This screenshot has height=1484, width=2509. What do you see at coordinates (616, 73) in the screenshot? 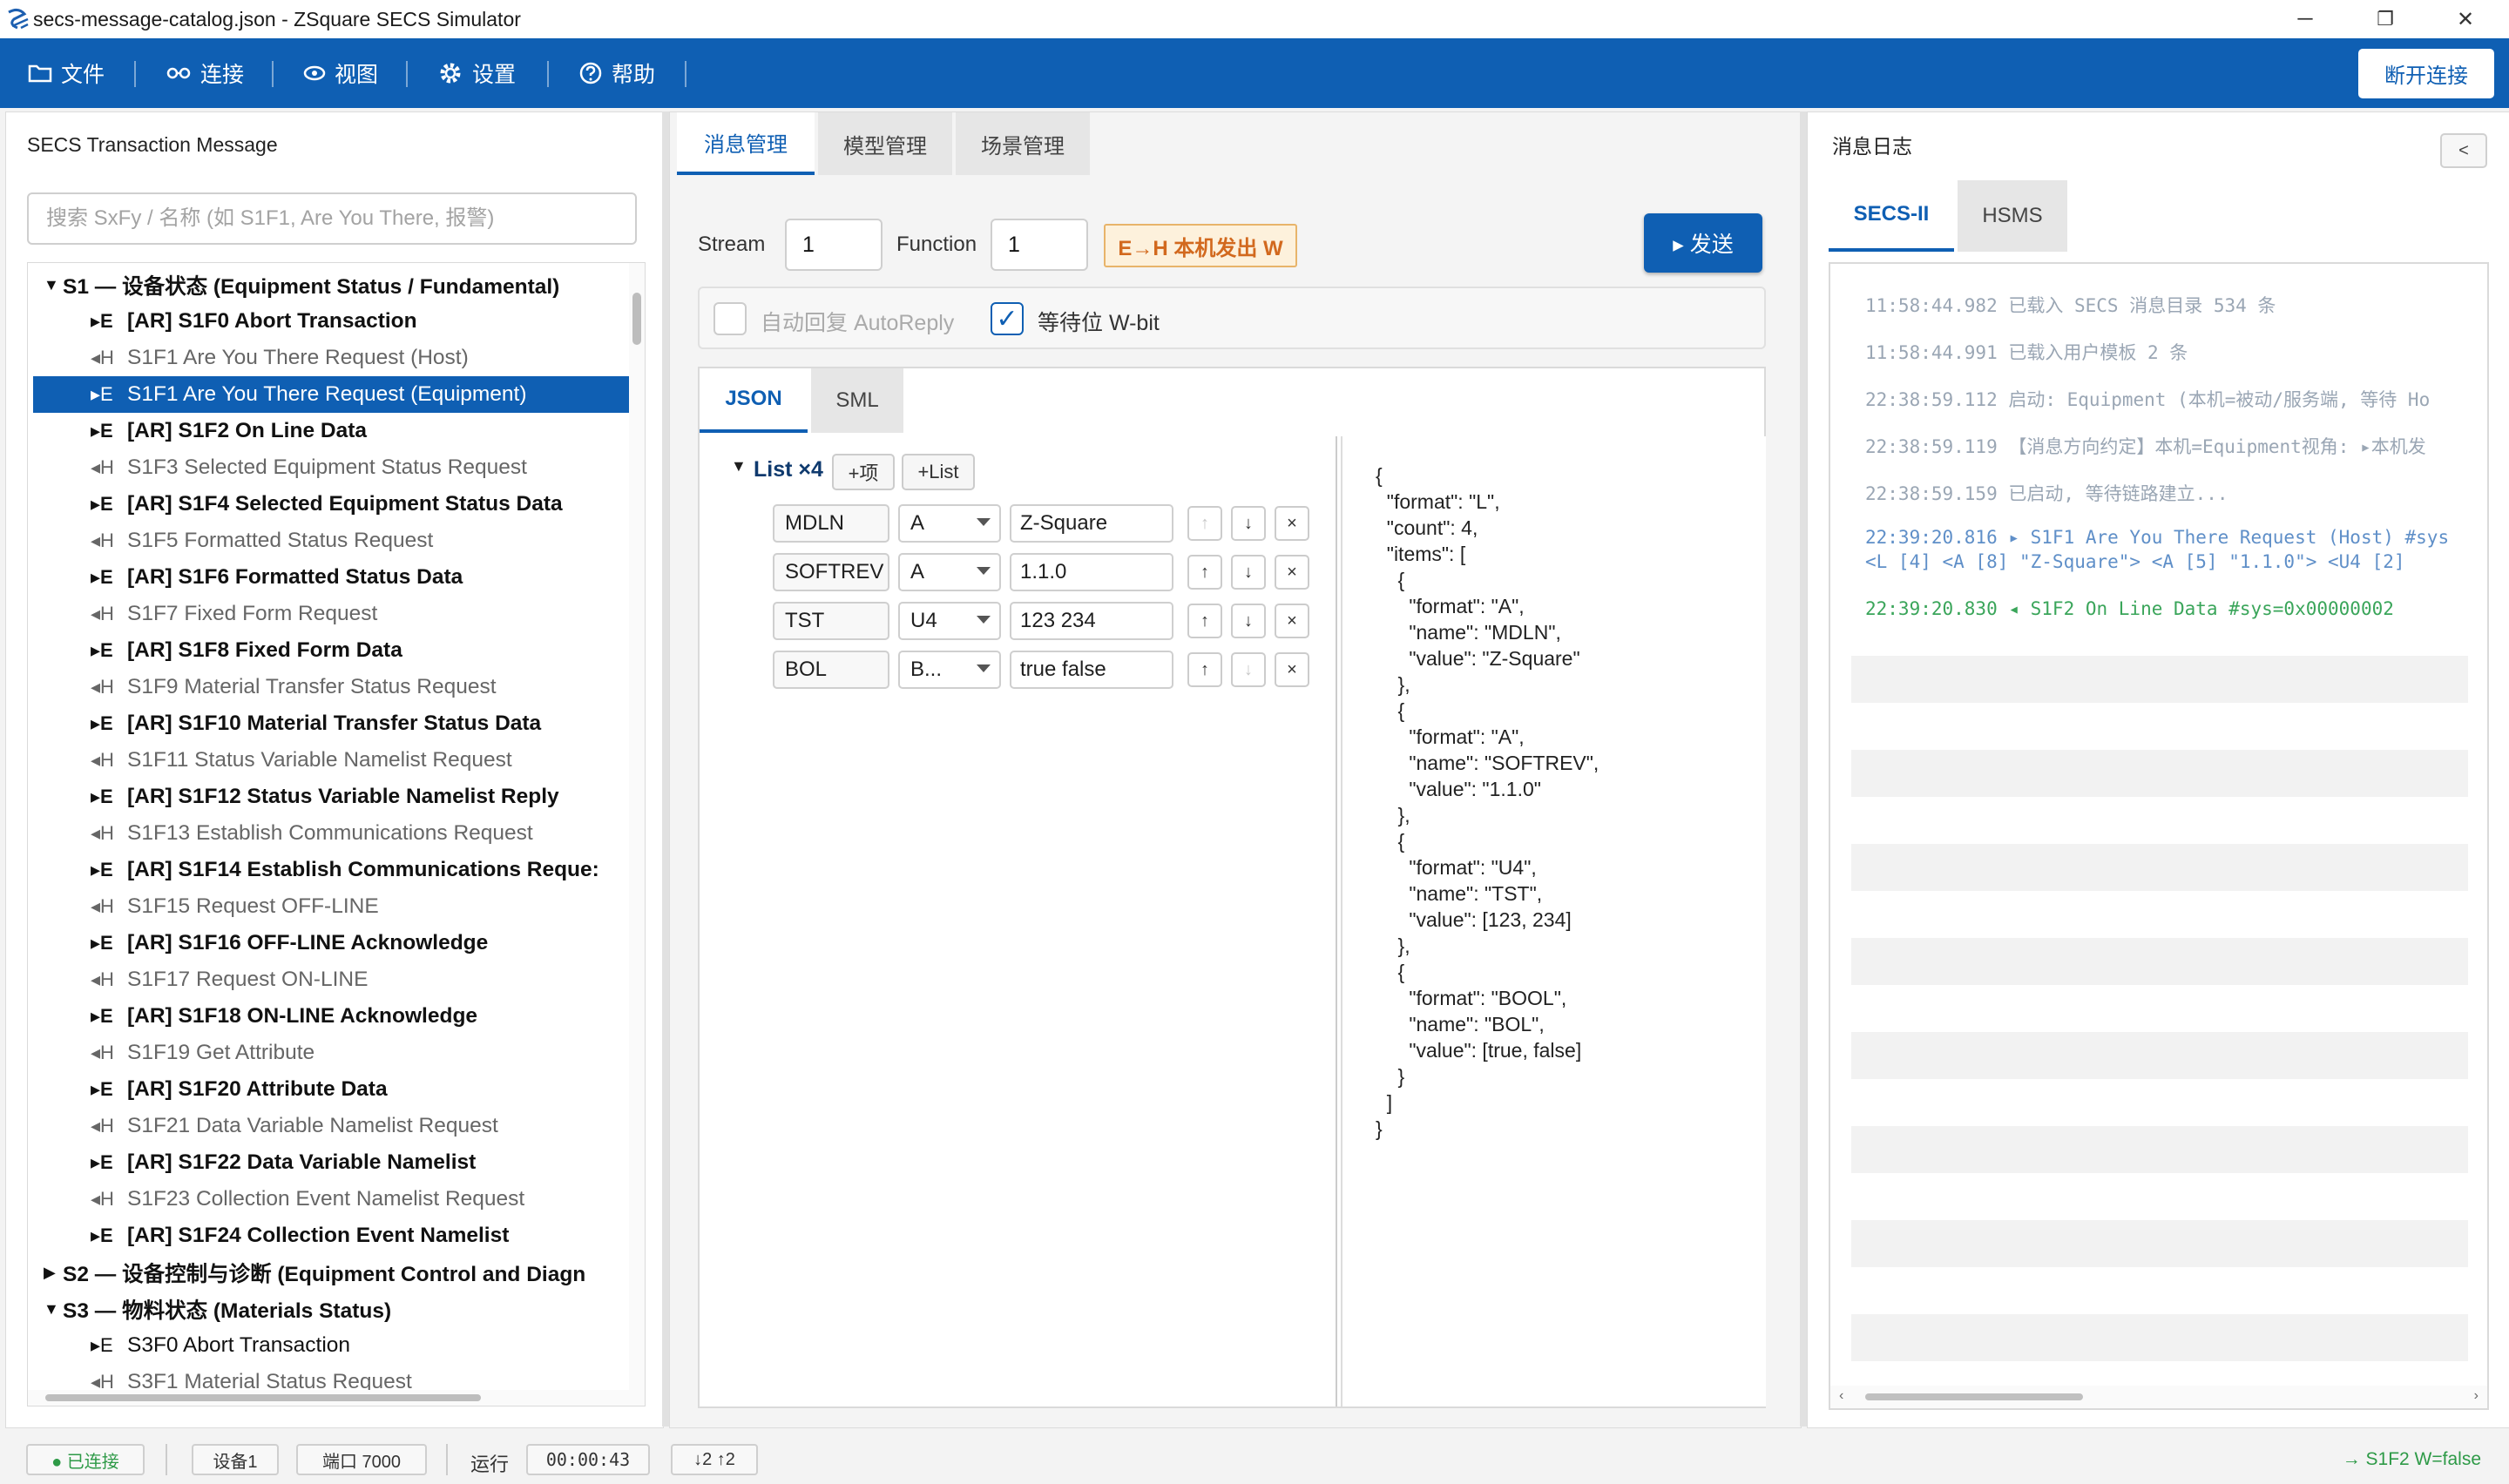
I see `menu-help: 帮助` at bounding box center [616, 73].